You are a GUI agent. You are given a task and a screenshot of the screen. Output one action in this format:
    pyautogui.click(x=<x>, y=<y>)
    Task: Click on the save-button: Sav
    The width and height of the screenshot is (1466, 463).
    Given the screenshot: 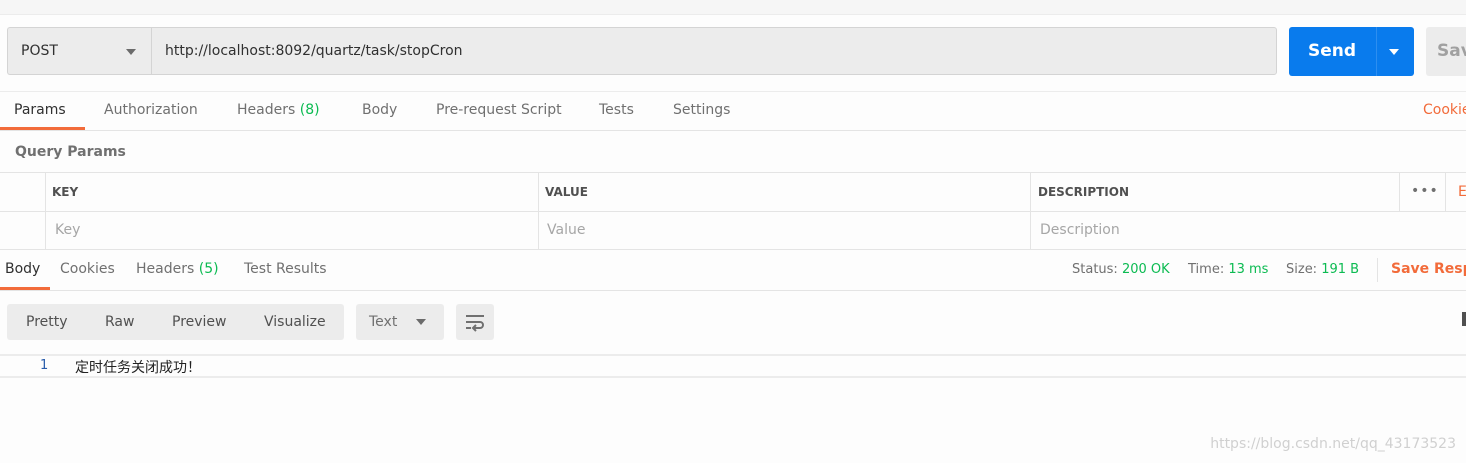 What is the action you would take?
    pyautogui.click(x=1446, y=51)
    